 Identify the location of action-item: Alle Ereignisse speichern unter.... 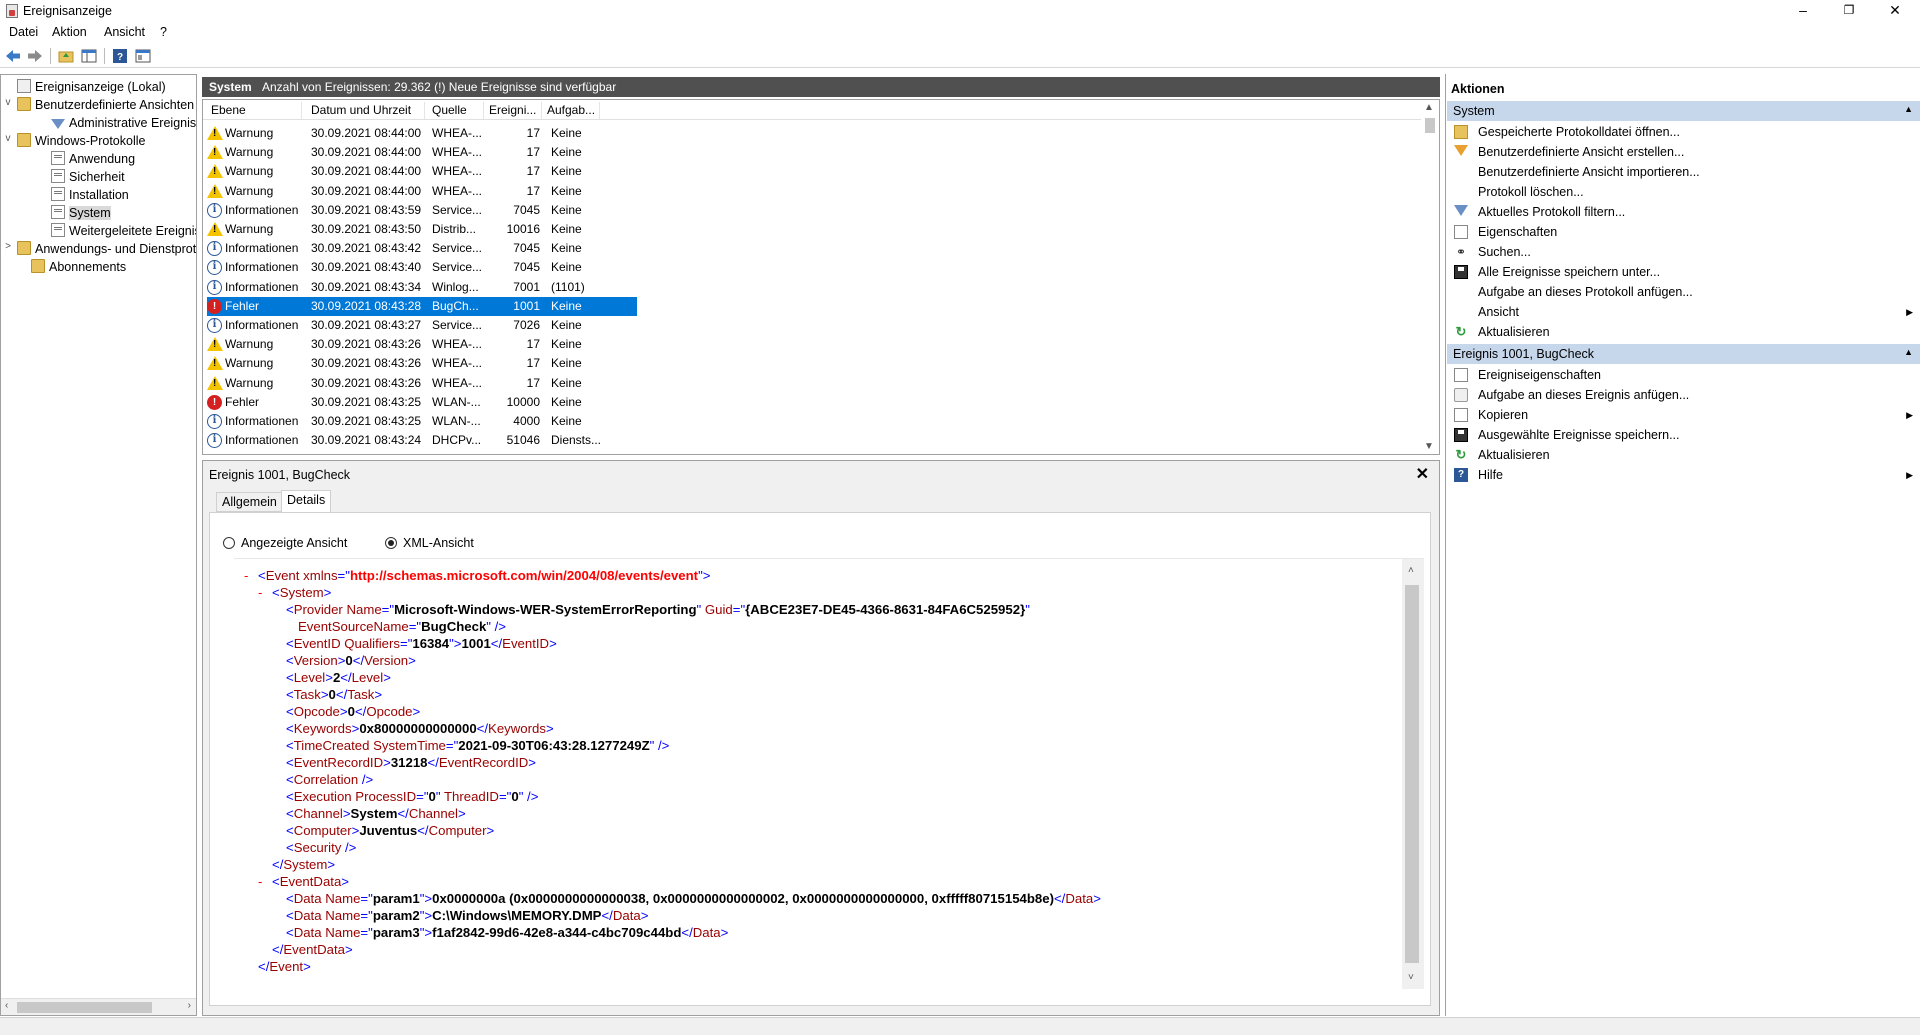
(1683, 272).